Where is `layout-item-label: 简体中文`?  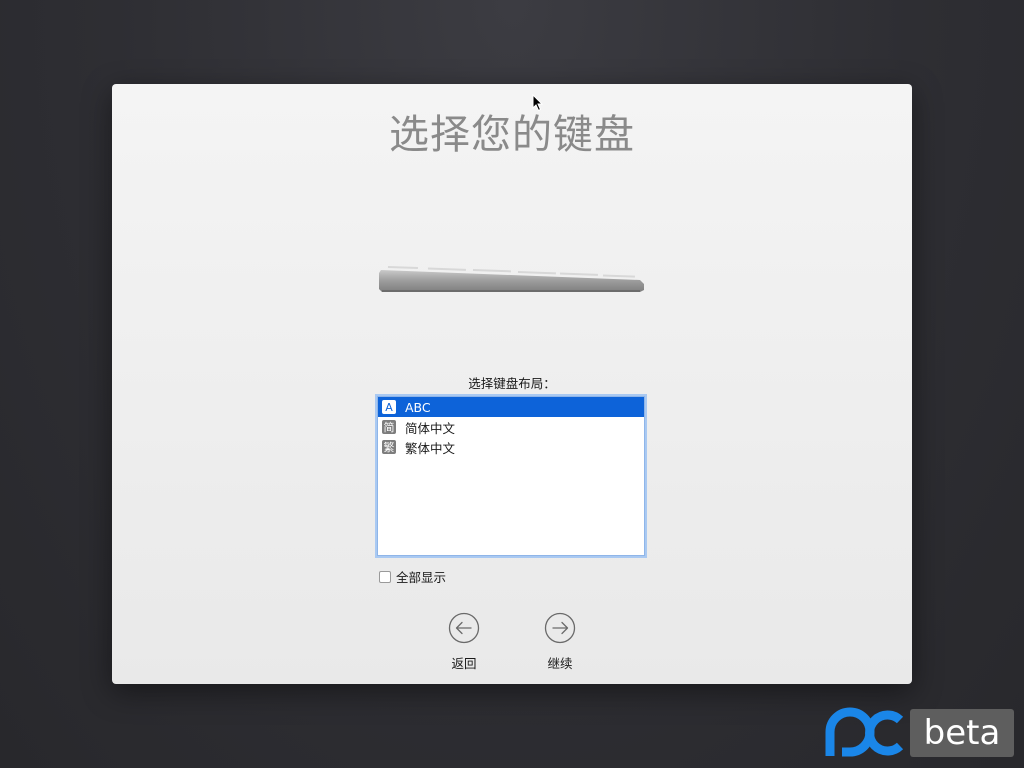
layout-item-label: 简体中文 is located at coordinates (430, 428).